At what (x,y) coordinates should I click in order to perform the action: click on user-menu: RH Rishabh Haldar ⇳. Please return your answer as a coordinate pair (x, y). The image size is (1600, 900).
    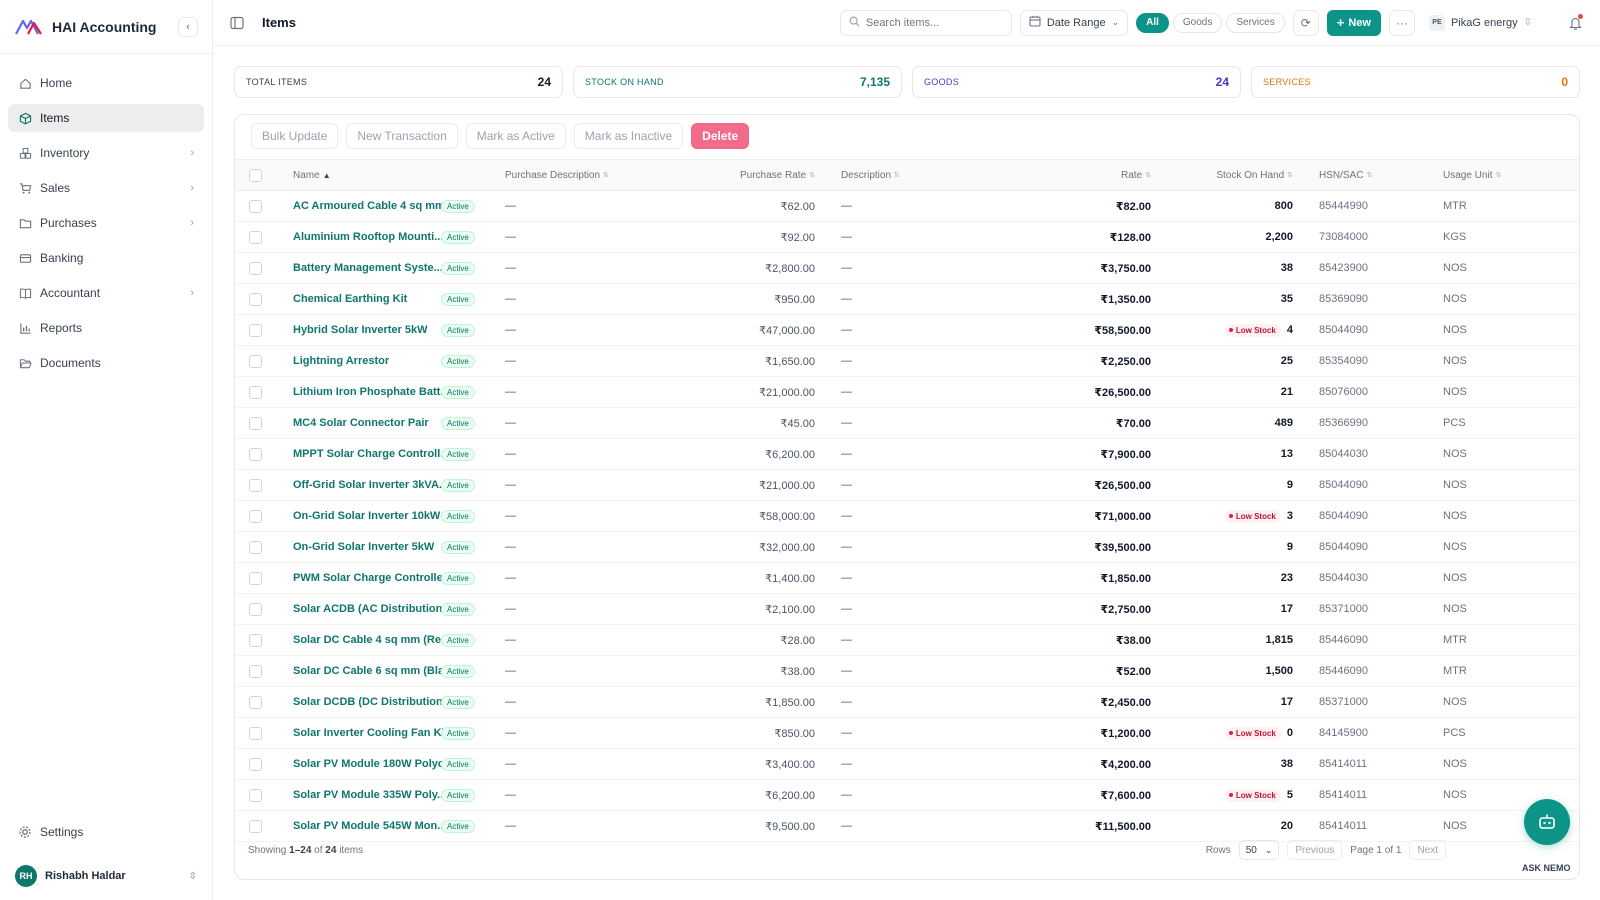
    Looking at the image, I should click on (106, 876).